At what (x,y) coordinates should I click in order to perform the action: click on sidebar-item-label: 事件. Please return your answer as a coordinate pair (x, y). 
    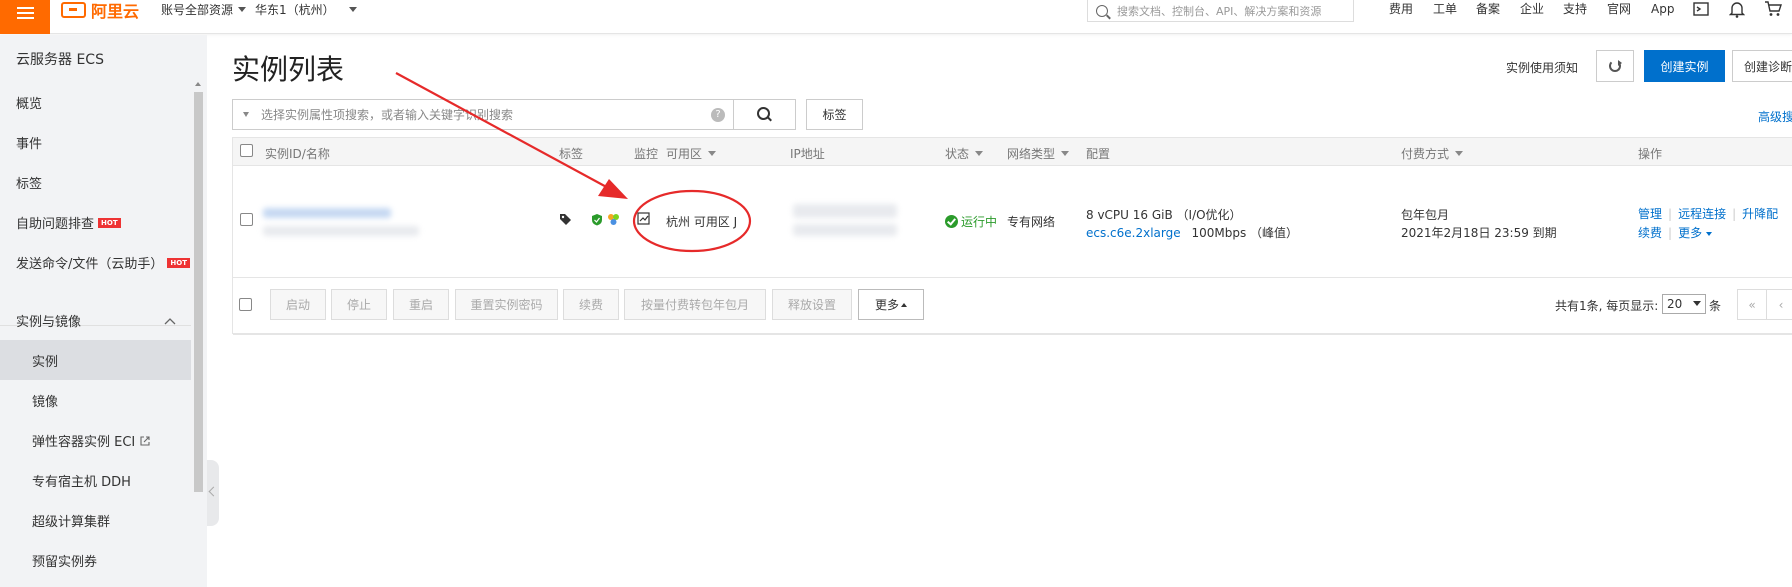
    Looking at the image, I should click on (29, 144).